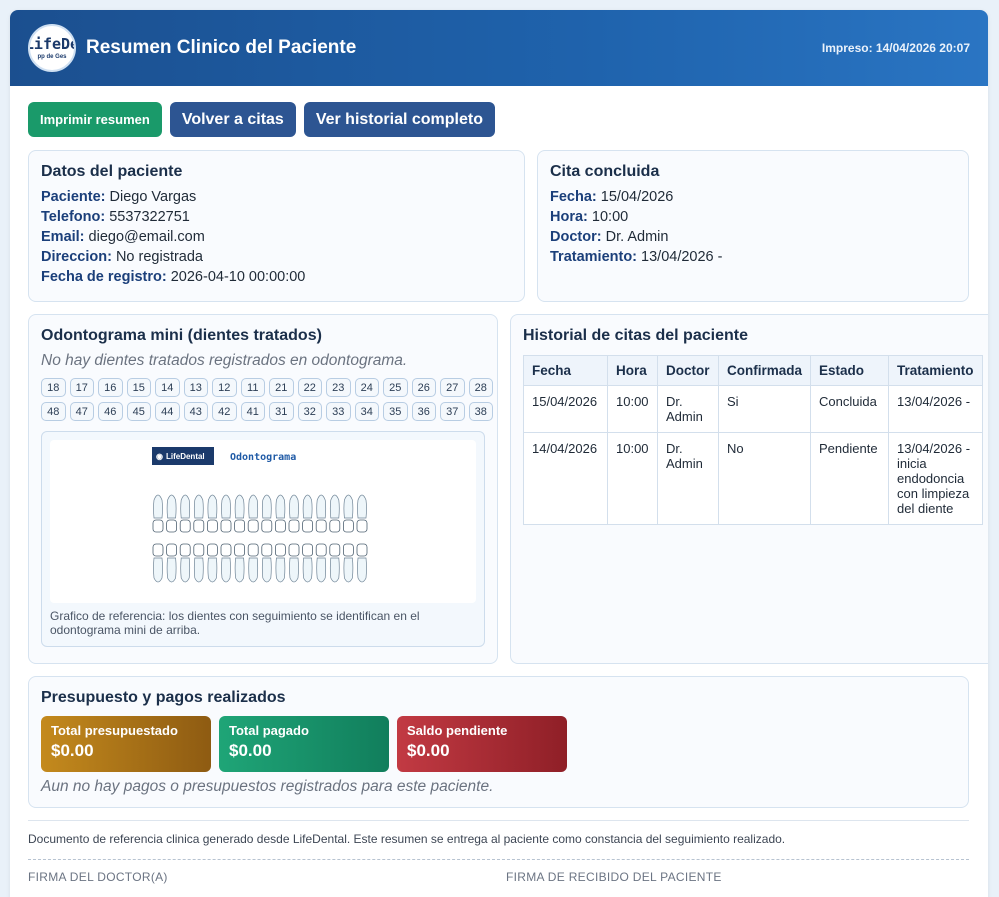 The width and height of the screenshot is (999, 897). Describe the element at coordinates (565, 370) in the screenshot. I see `col-fecha: Fecha` at that location.